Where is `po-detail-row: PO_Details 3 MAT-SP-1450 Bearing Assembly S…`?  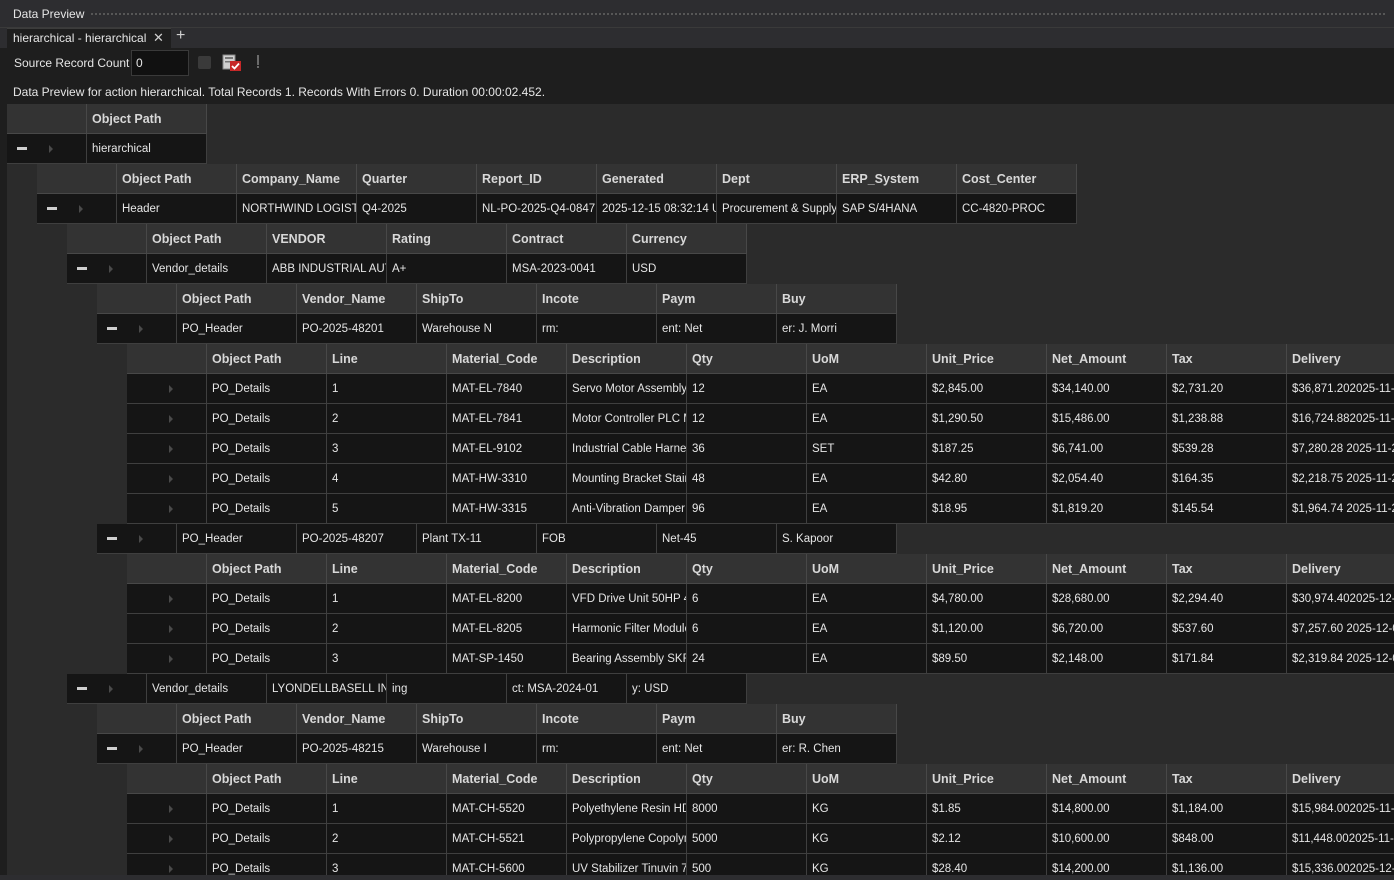
po-detail-row: PO_Details 3 MAT-SP-1450 Bearing Assembly S… is located at coordinates (760, 659).